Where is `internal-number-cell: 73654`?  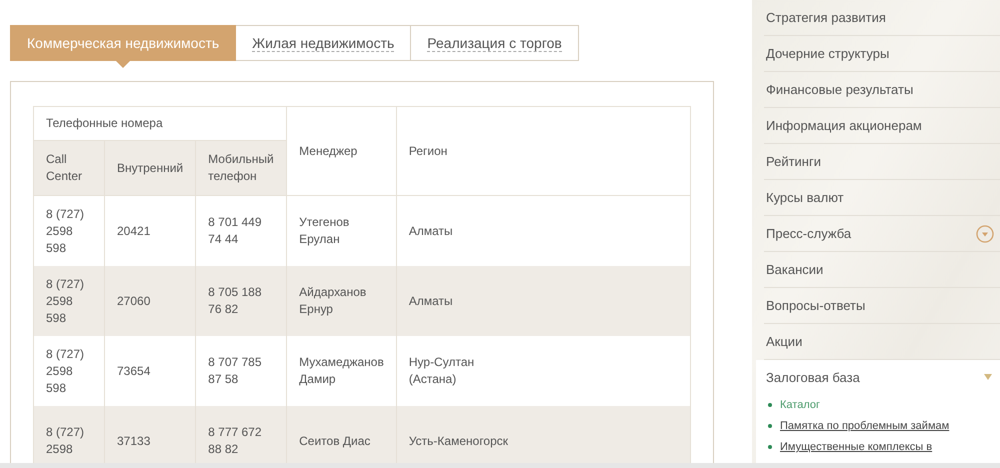 internal-number-cell: 73654 is located at coordinates (150, 371).